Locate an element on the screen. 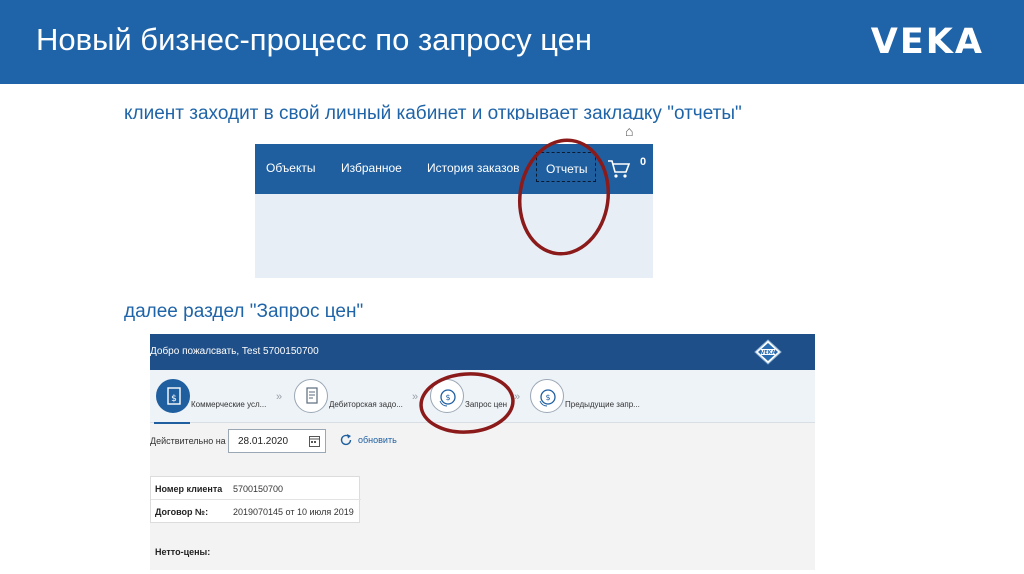 The width and height of the screenshot is (1024, 574). table-row: Договор №: 2019070145 от 10 июля 2019 is located at coordinates (256, 511).